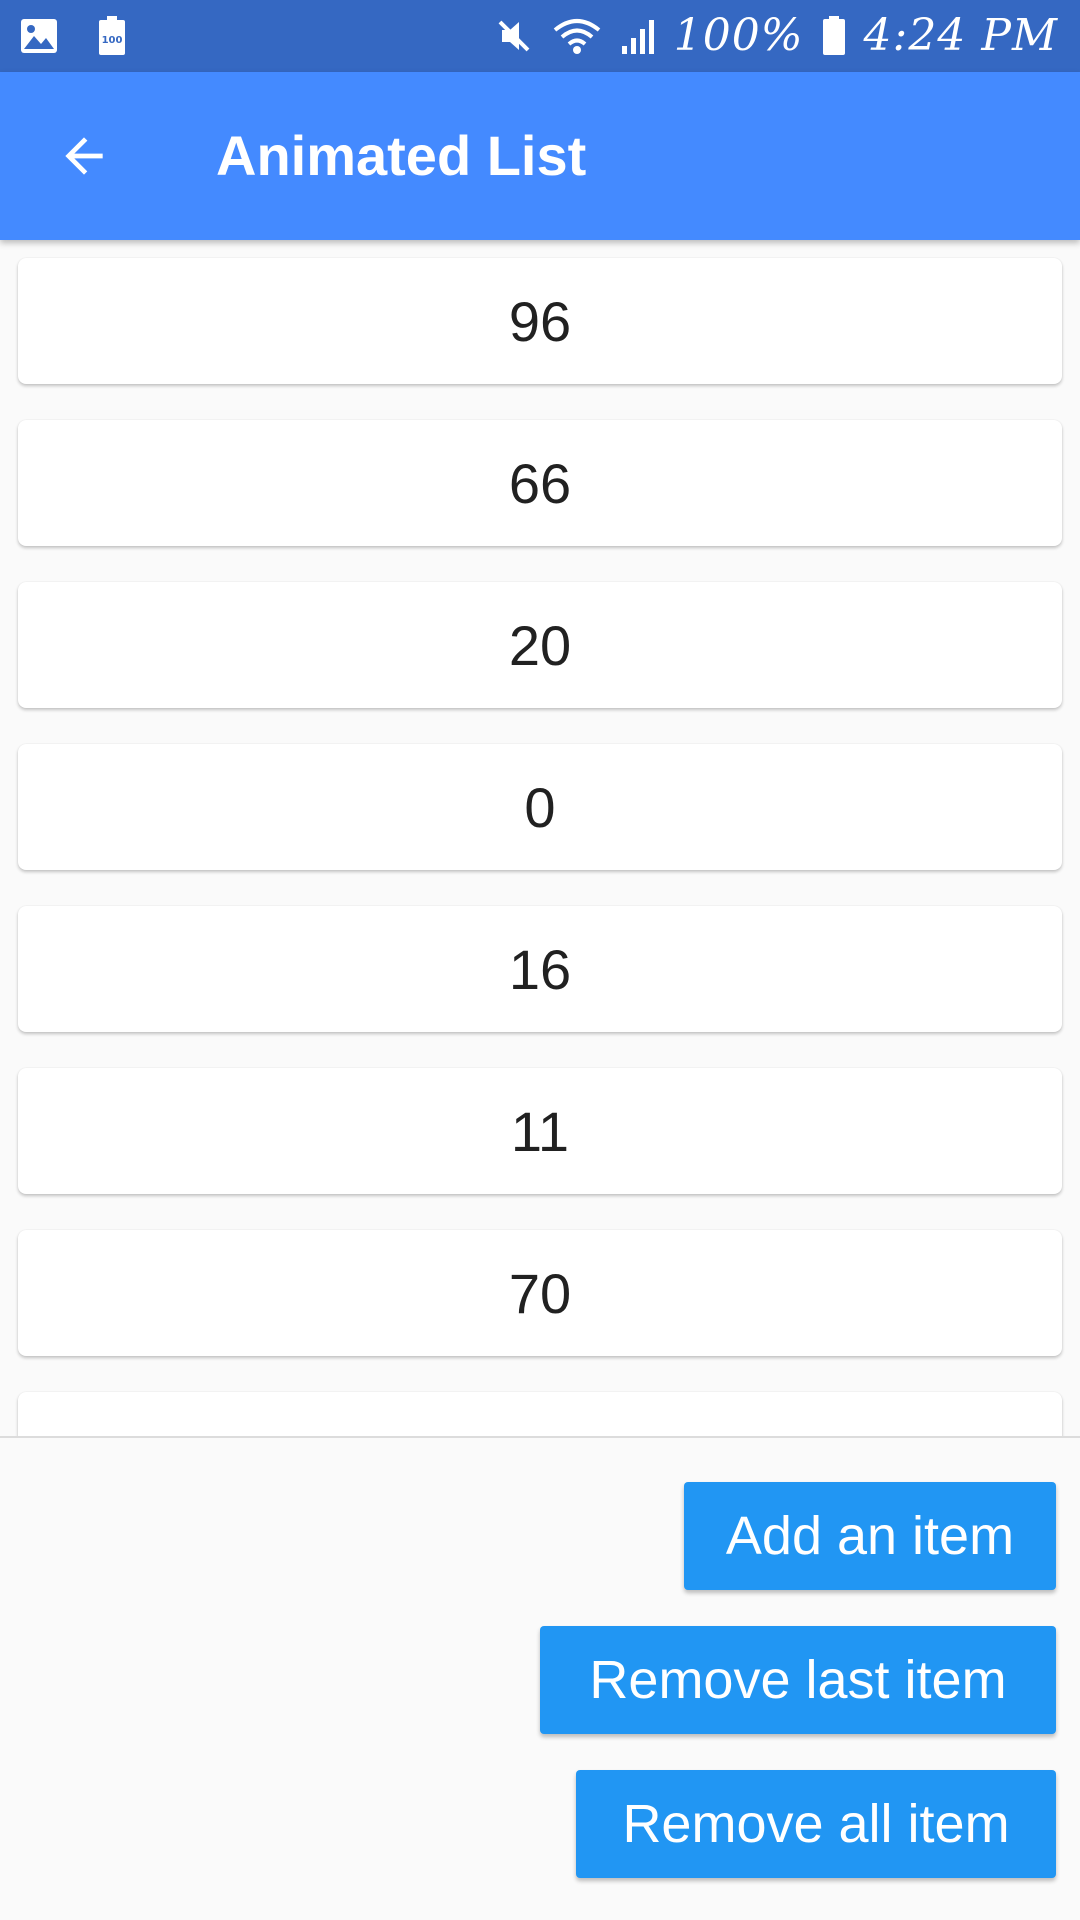  What do you see at coordinates (798, 1680) in the screenshot?
I see `remove-last-item-button: Remove last item` at bounding box center [798, 1680].